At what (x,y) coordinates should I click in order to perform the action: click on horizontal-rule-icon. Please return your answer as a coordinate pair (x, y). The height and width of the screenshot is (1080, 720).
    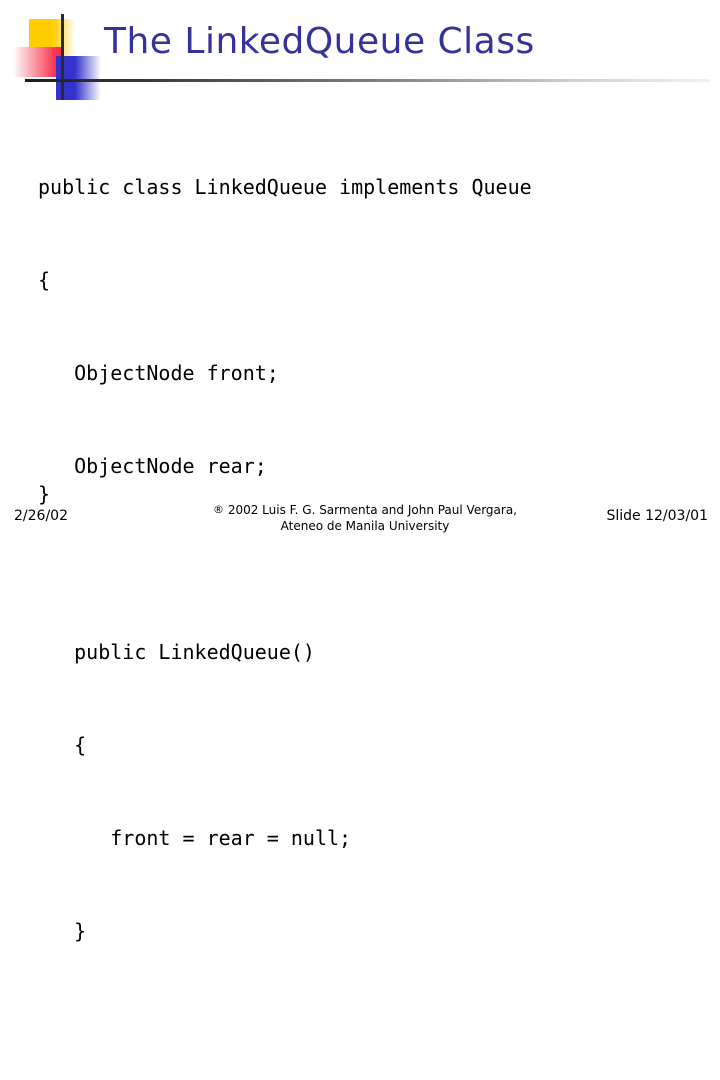
    Looking at the image, I should click on (367, 80).